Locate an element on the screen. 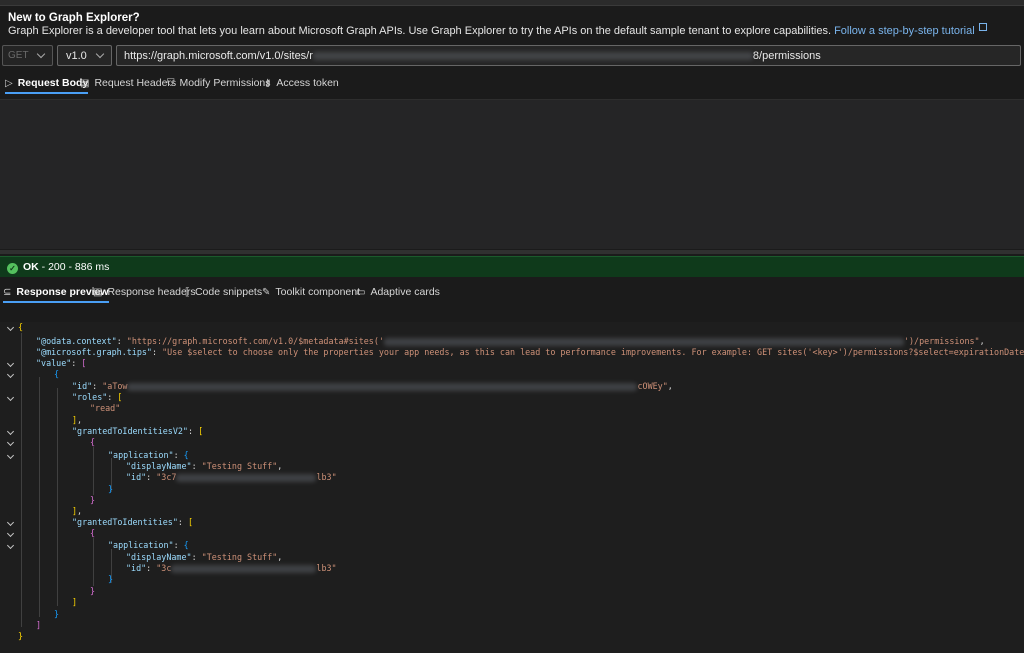 This screenshot has height=653, width=1024. json-line: "roles": [ is located at coordinates (97, 397).